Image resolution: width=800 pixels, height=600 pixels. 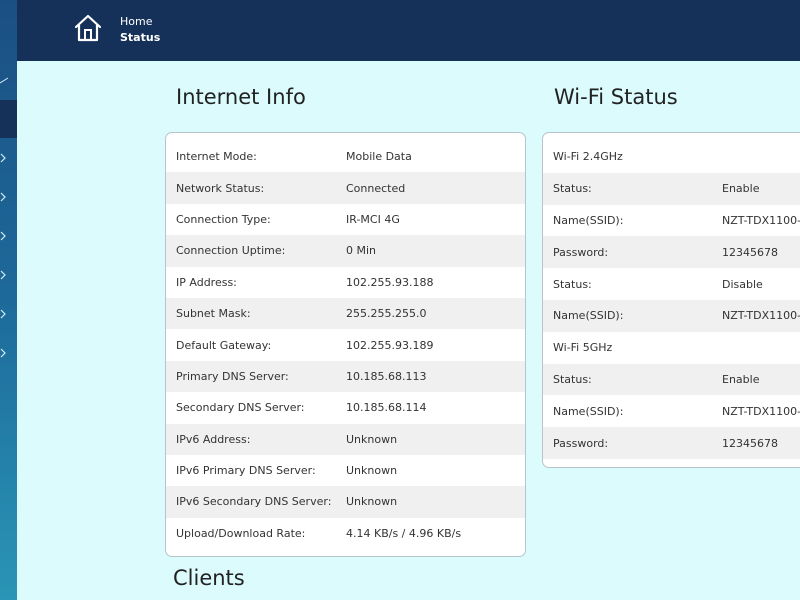 I want to click on internet-info-row: IP Address: 102.255.93.188, so click(x=345, y=282).